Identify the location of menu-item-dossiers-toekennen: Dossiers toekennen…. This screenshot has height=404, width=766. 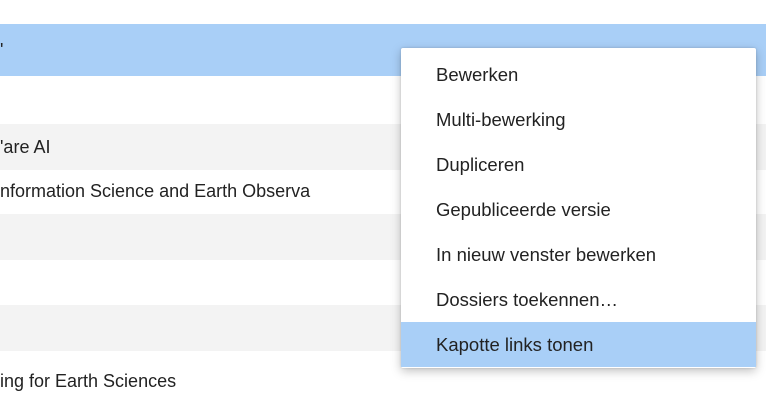
(578, 299).